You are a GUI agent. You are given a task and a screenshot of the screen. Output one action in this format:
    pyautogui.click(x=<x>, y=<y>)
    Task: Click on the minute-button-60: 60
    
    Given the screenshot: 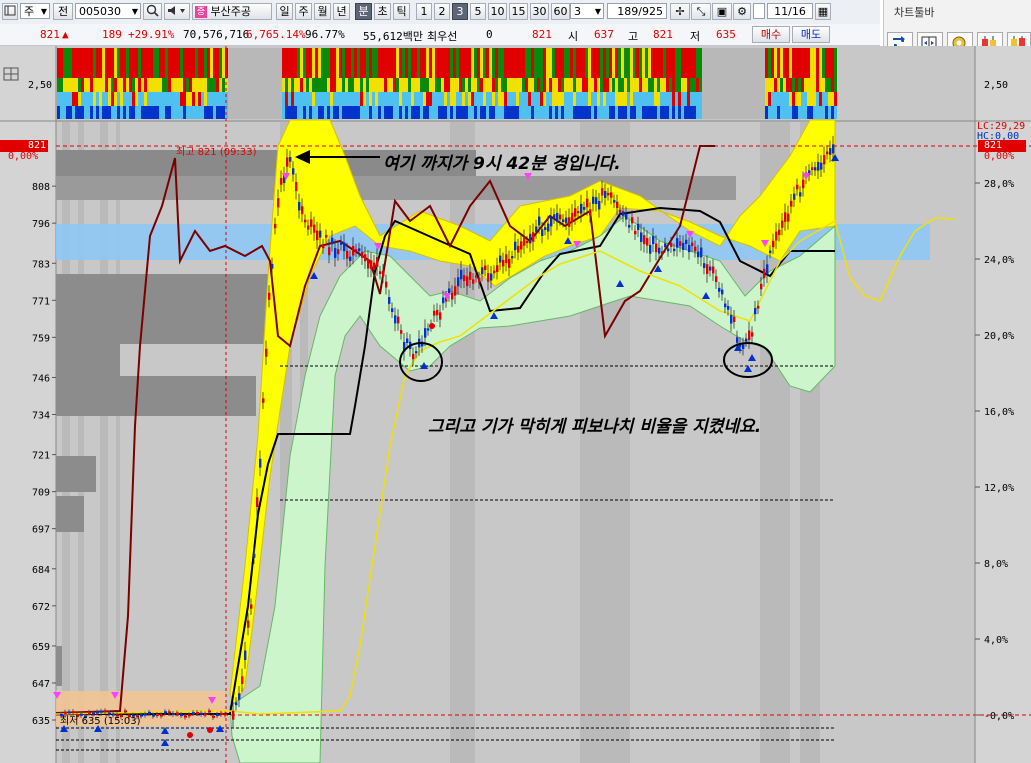 What is the action you would take?
    pyautogui.click(x=560, y=11)
    